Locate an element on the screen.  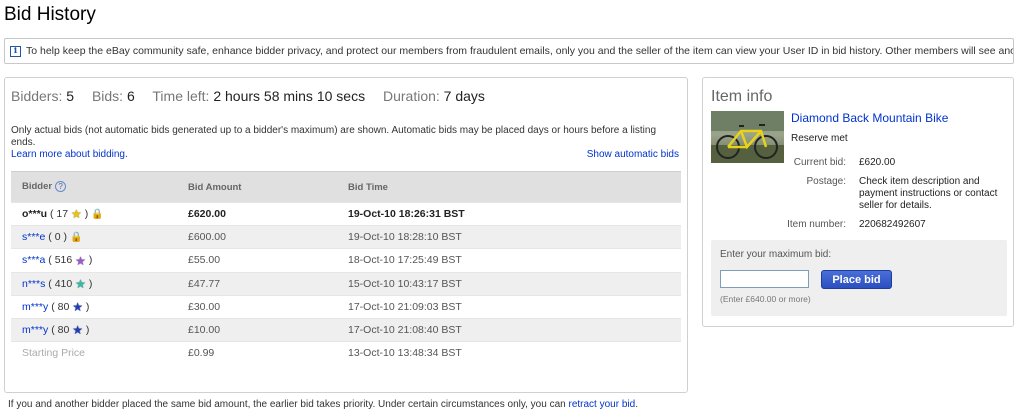
bid-time-cell: 15-Oct-10 10:43:17 BST is located at coordinates (514, 283).